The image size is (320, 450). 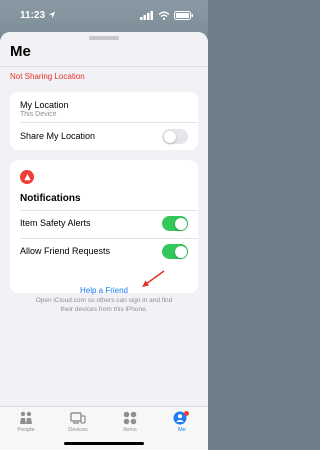 I want to click on friend-requests-label: Allow Friend Requests, so click(x=65, y=251).